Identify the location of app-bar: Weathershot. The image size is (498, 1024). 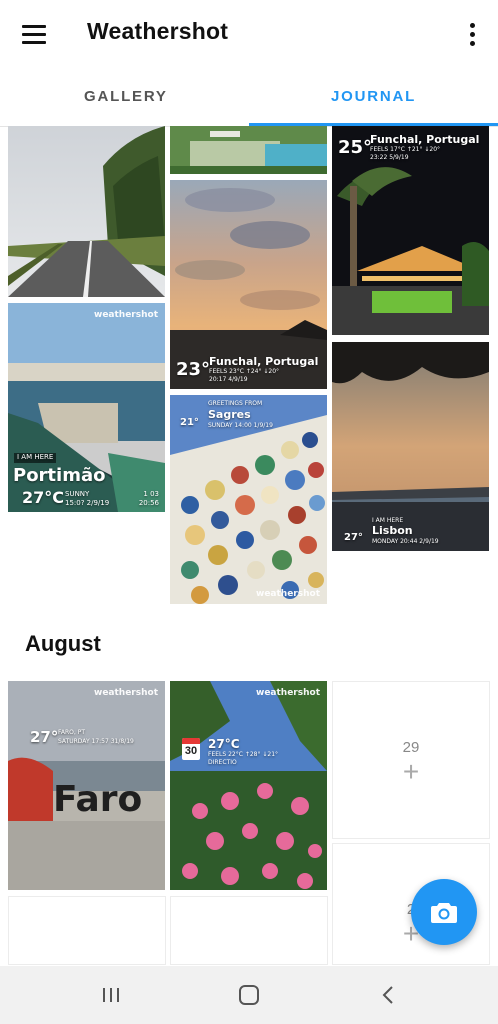
(249, 33).